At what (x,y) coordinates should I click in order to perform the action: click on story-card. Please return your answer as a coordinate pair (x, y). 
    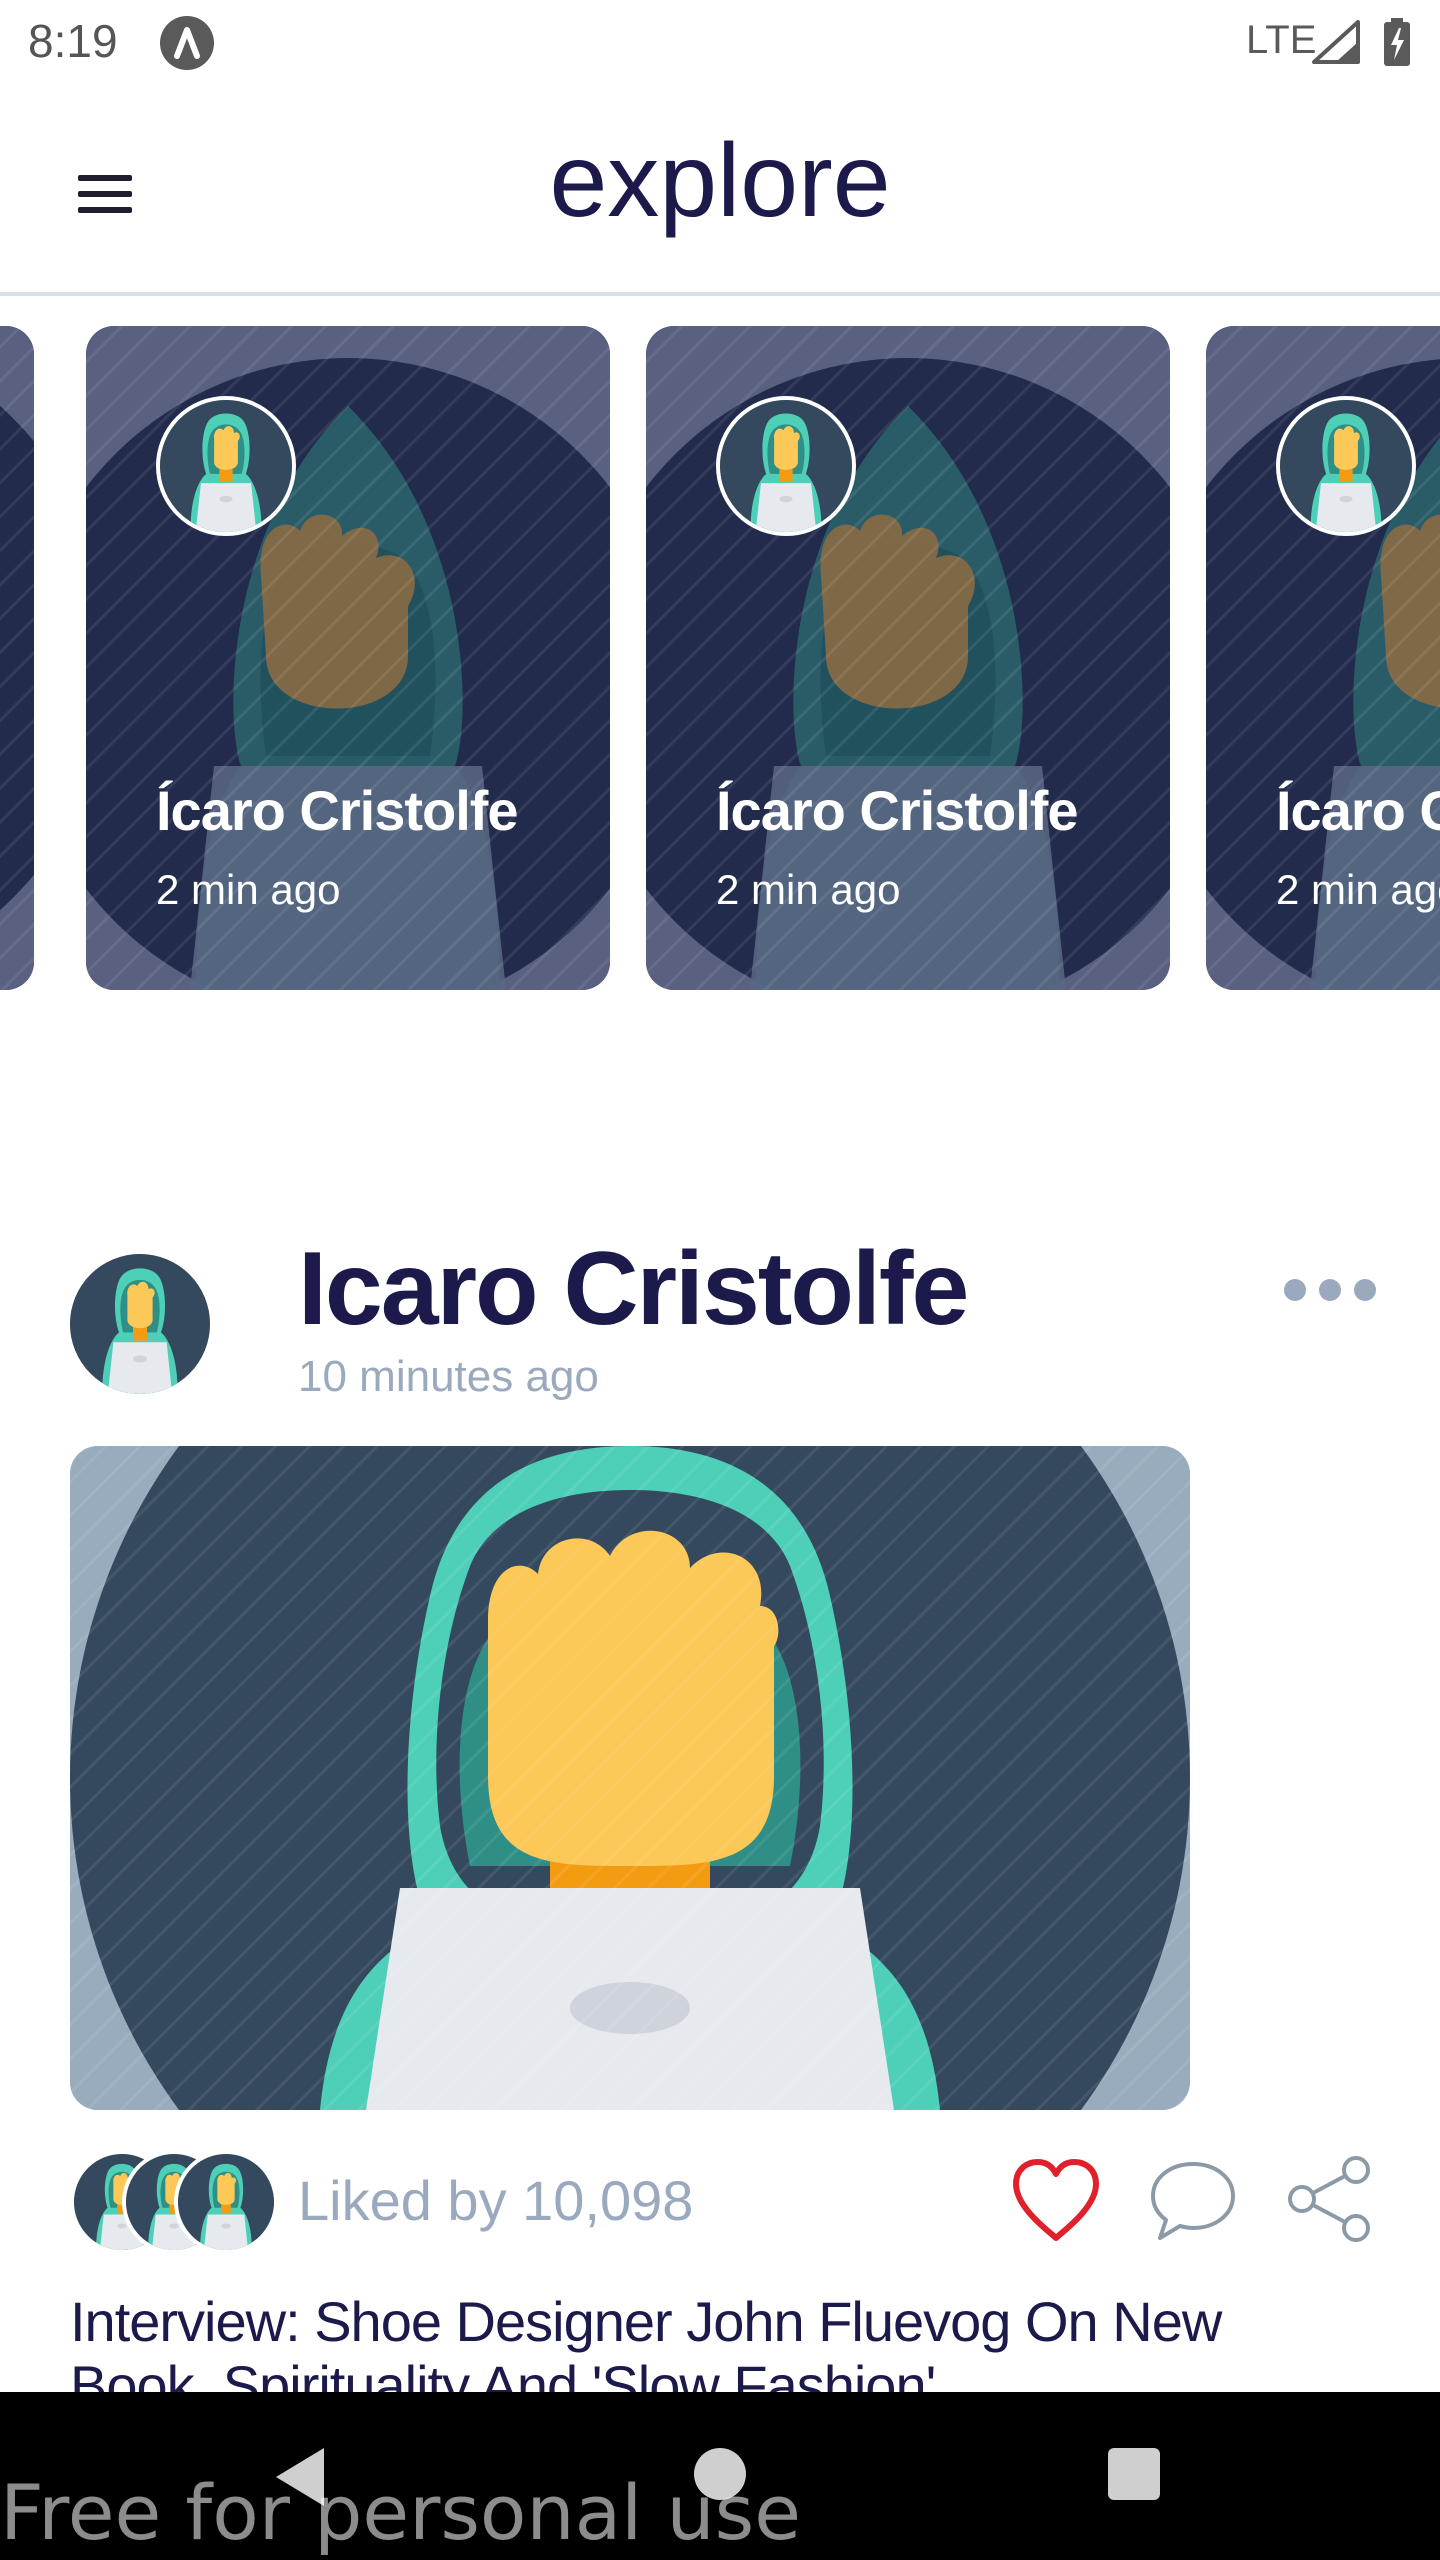
    Looking at the image, I should click on (17, 658).